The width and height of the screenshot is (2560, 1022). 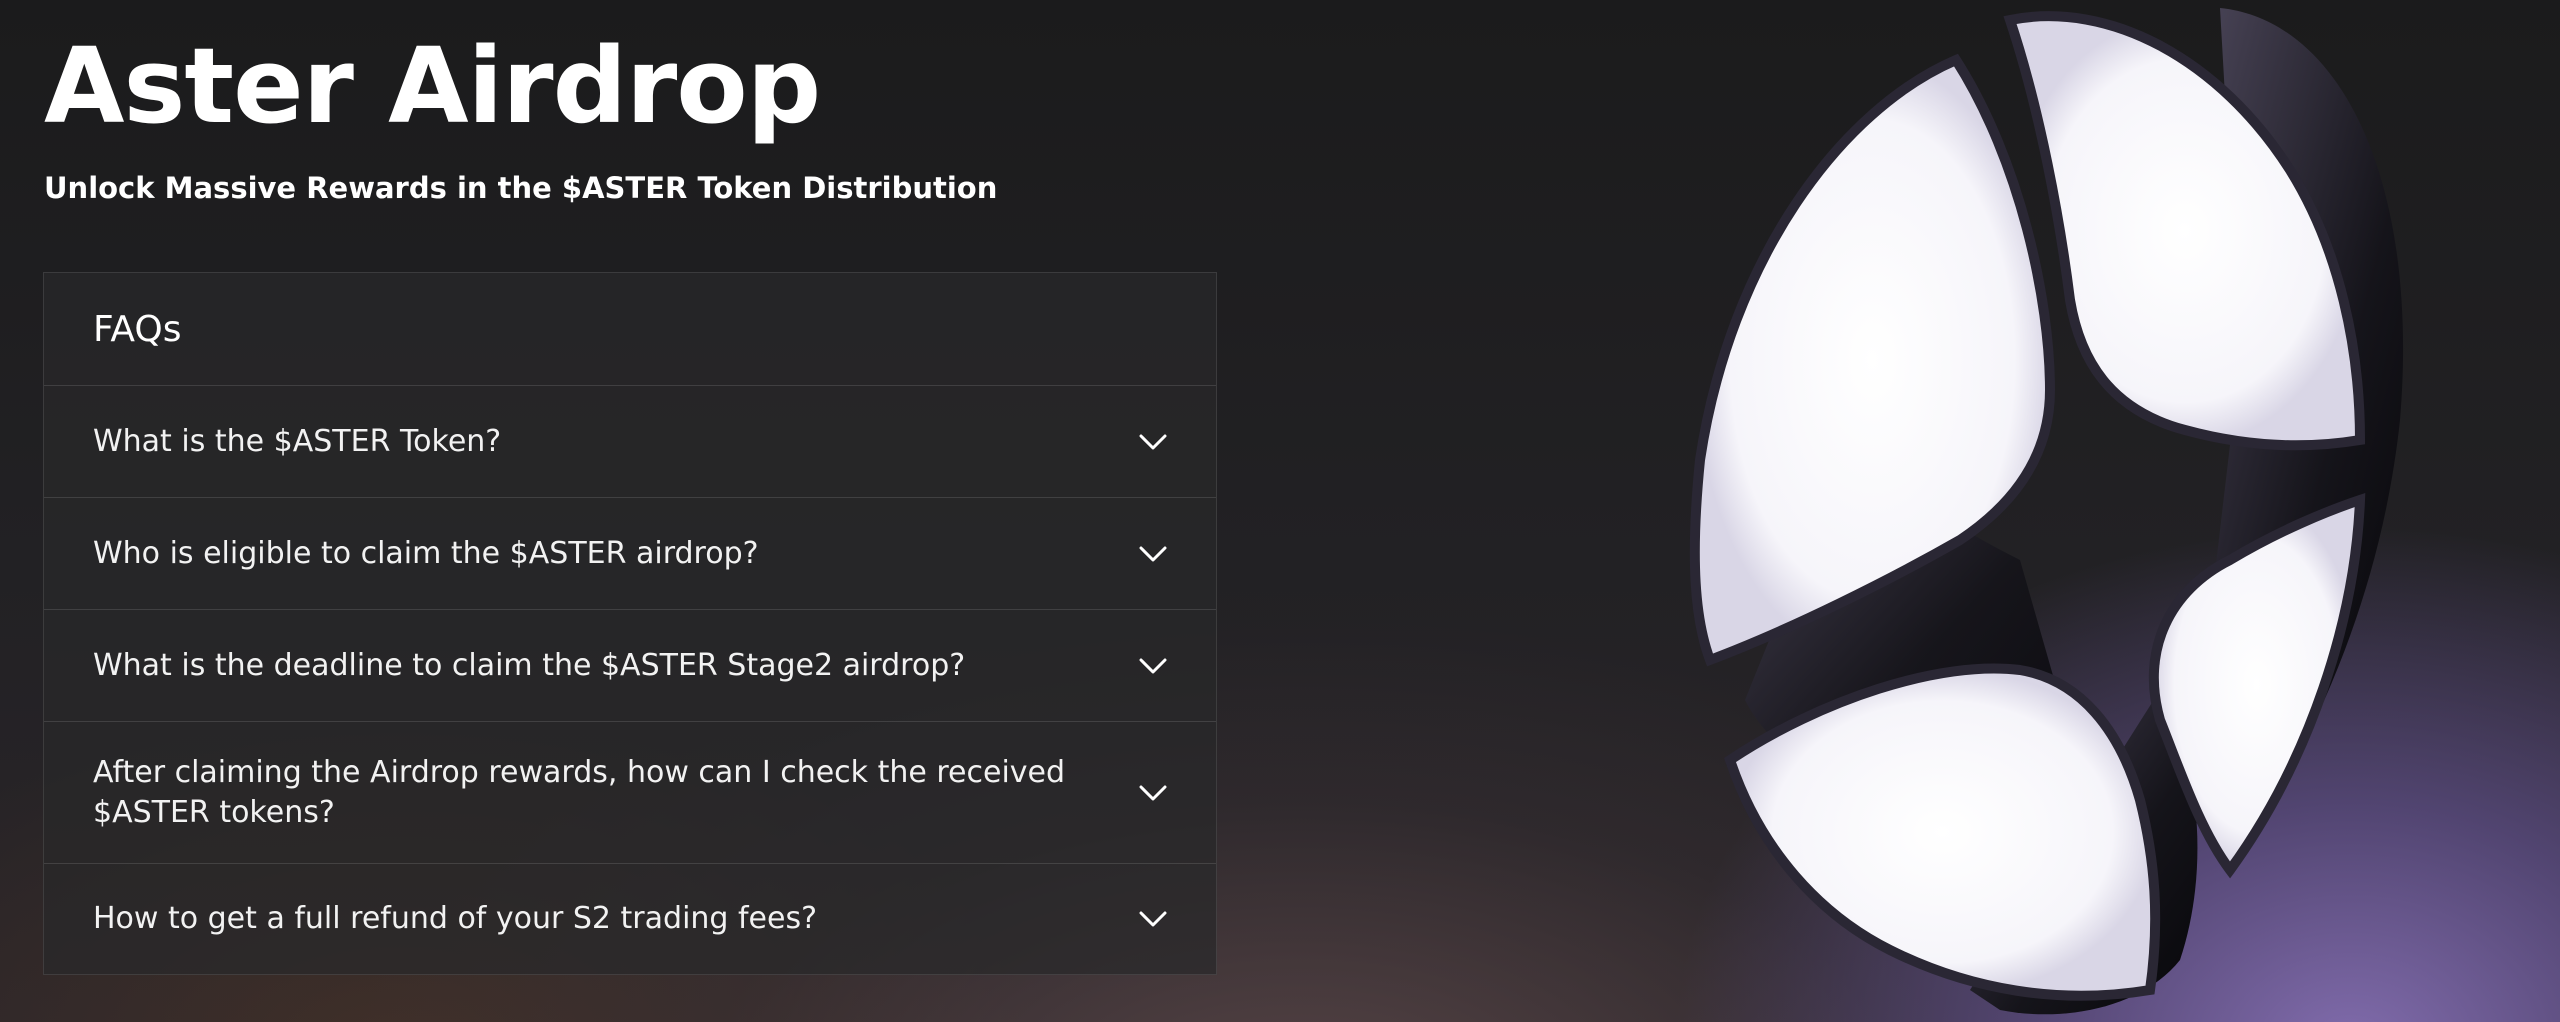 I want to click on page-title: Aster Airdrop, so click(x=432, y=86).